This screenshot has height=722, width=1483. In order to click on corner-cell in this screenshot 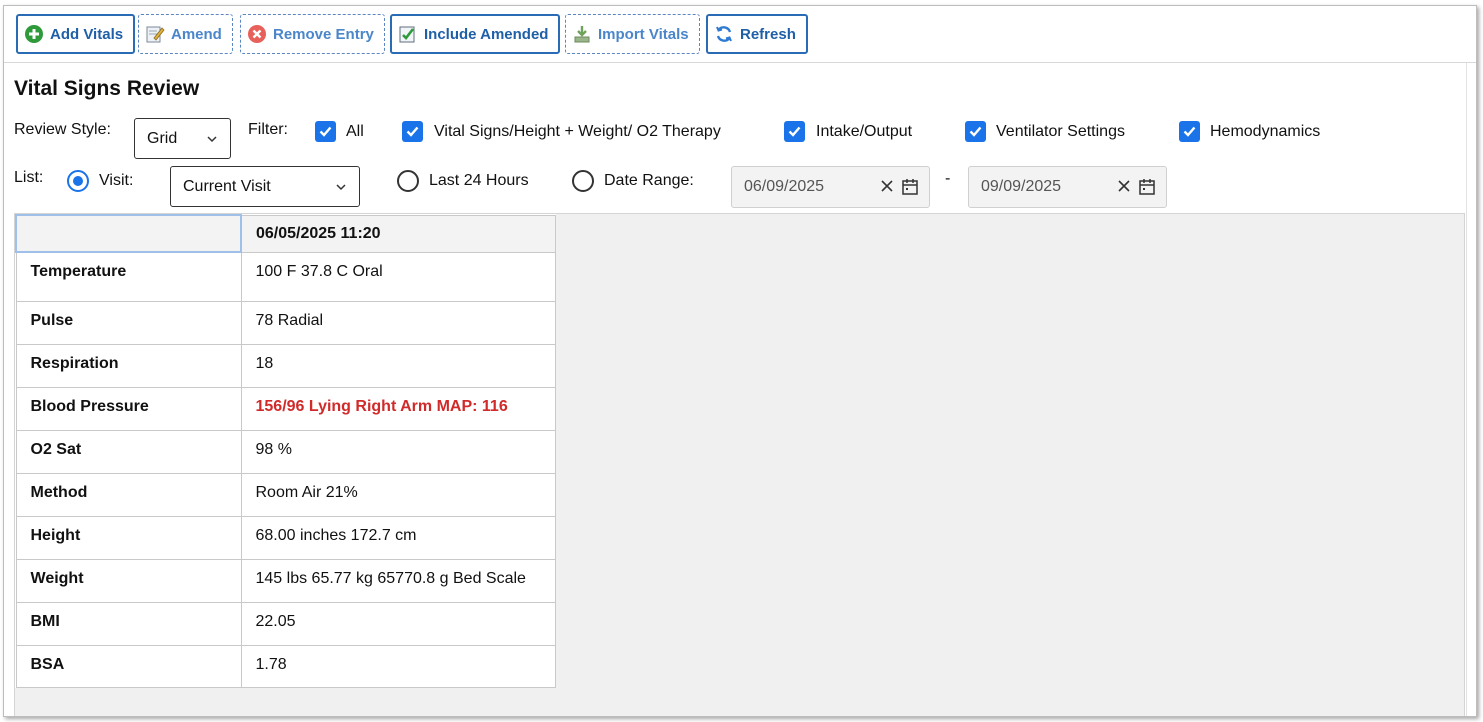, I will do `click(128, 233)`.